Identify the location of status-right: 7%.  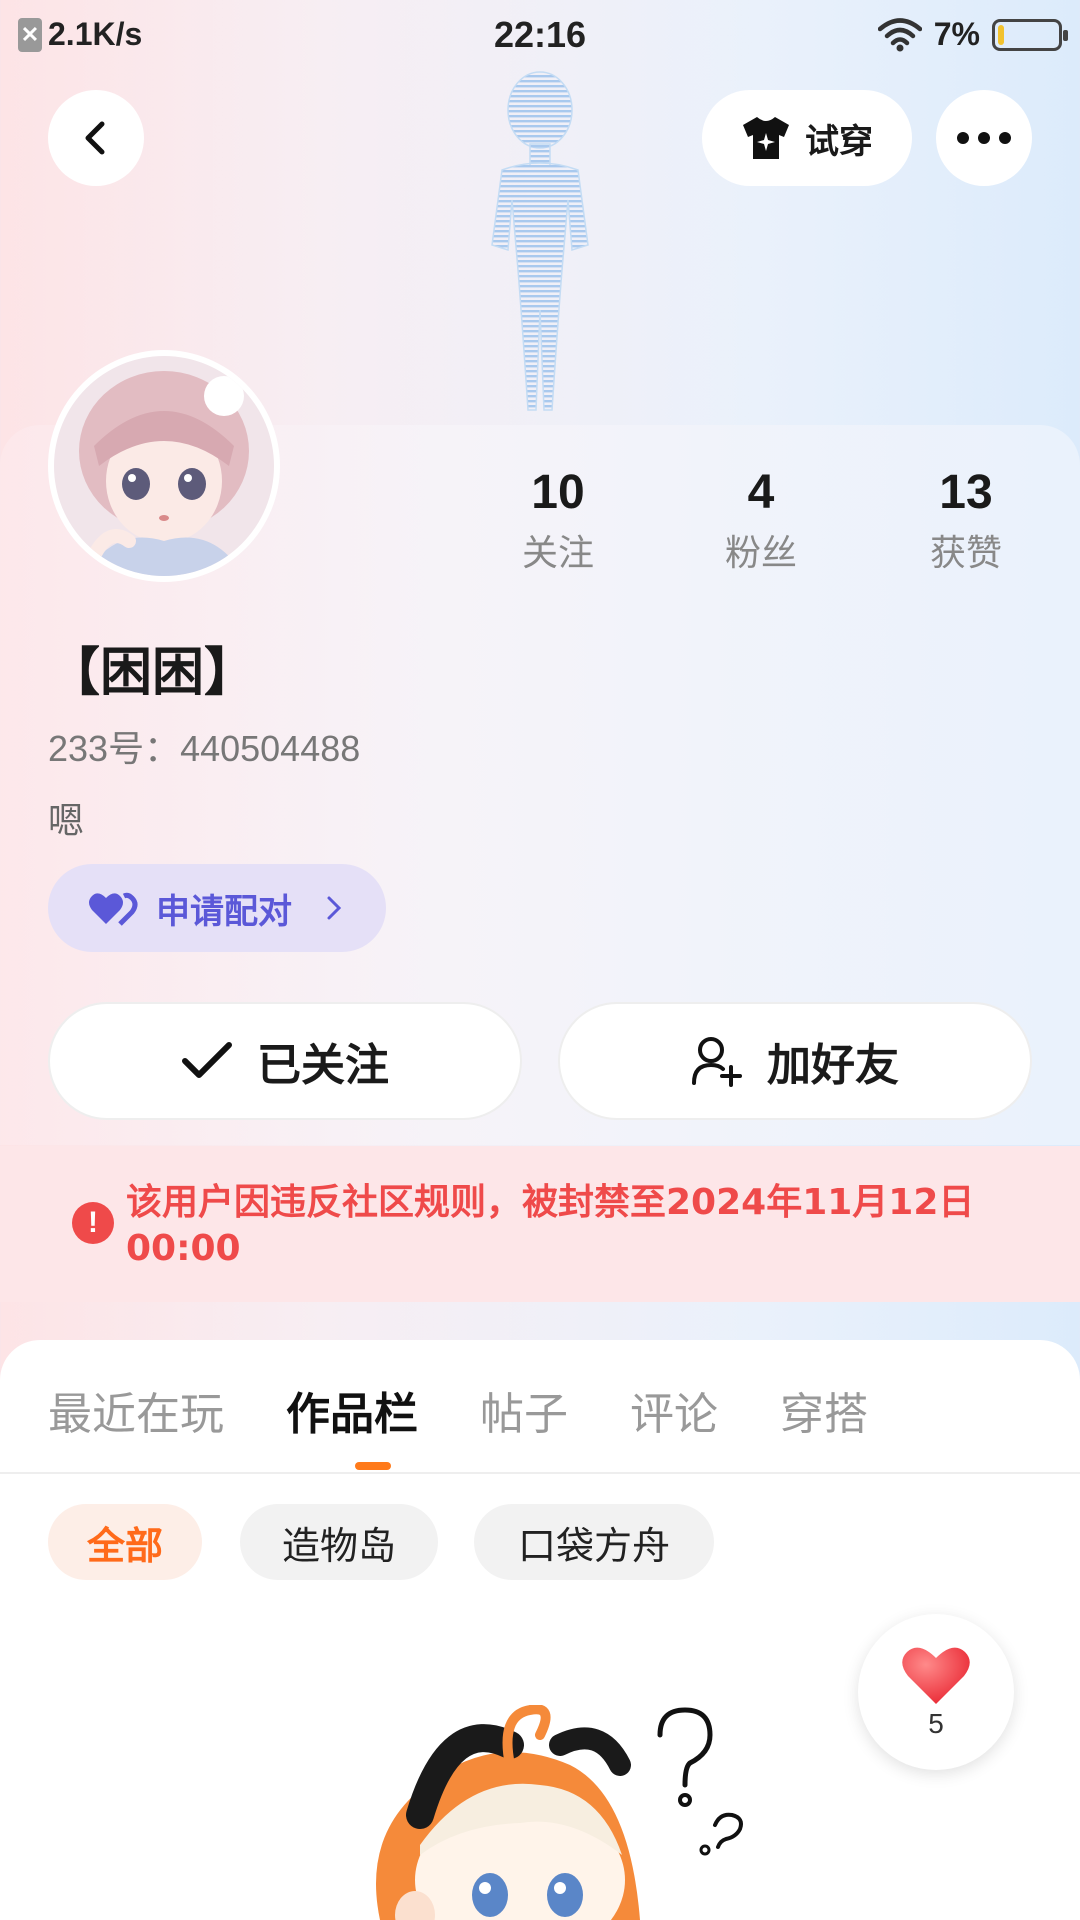
(972, 34).